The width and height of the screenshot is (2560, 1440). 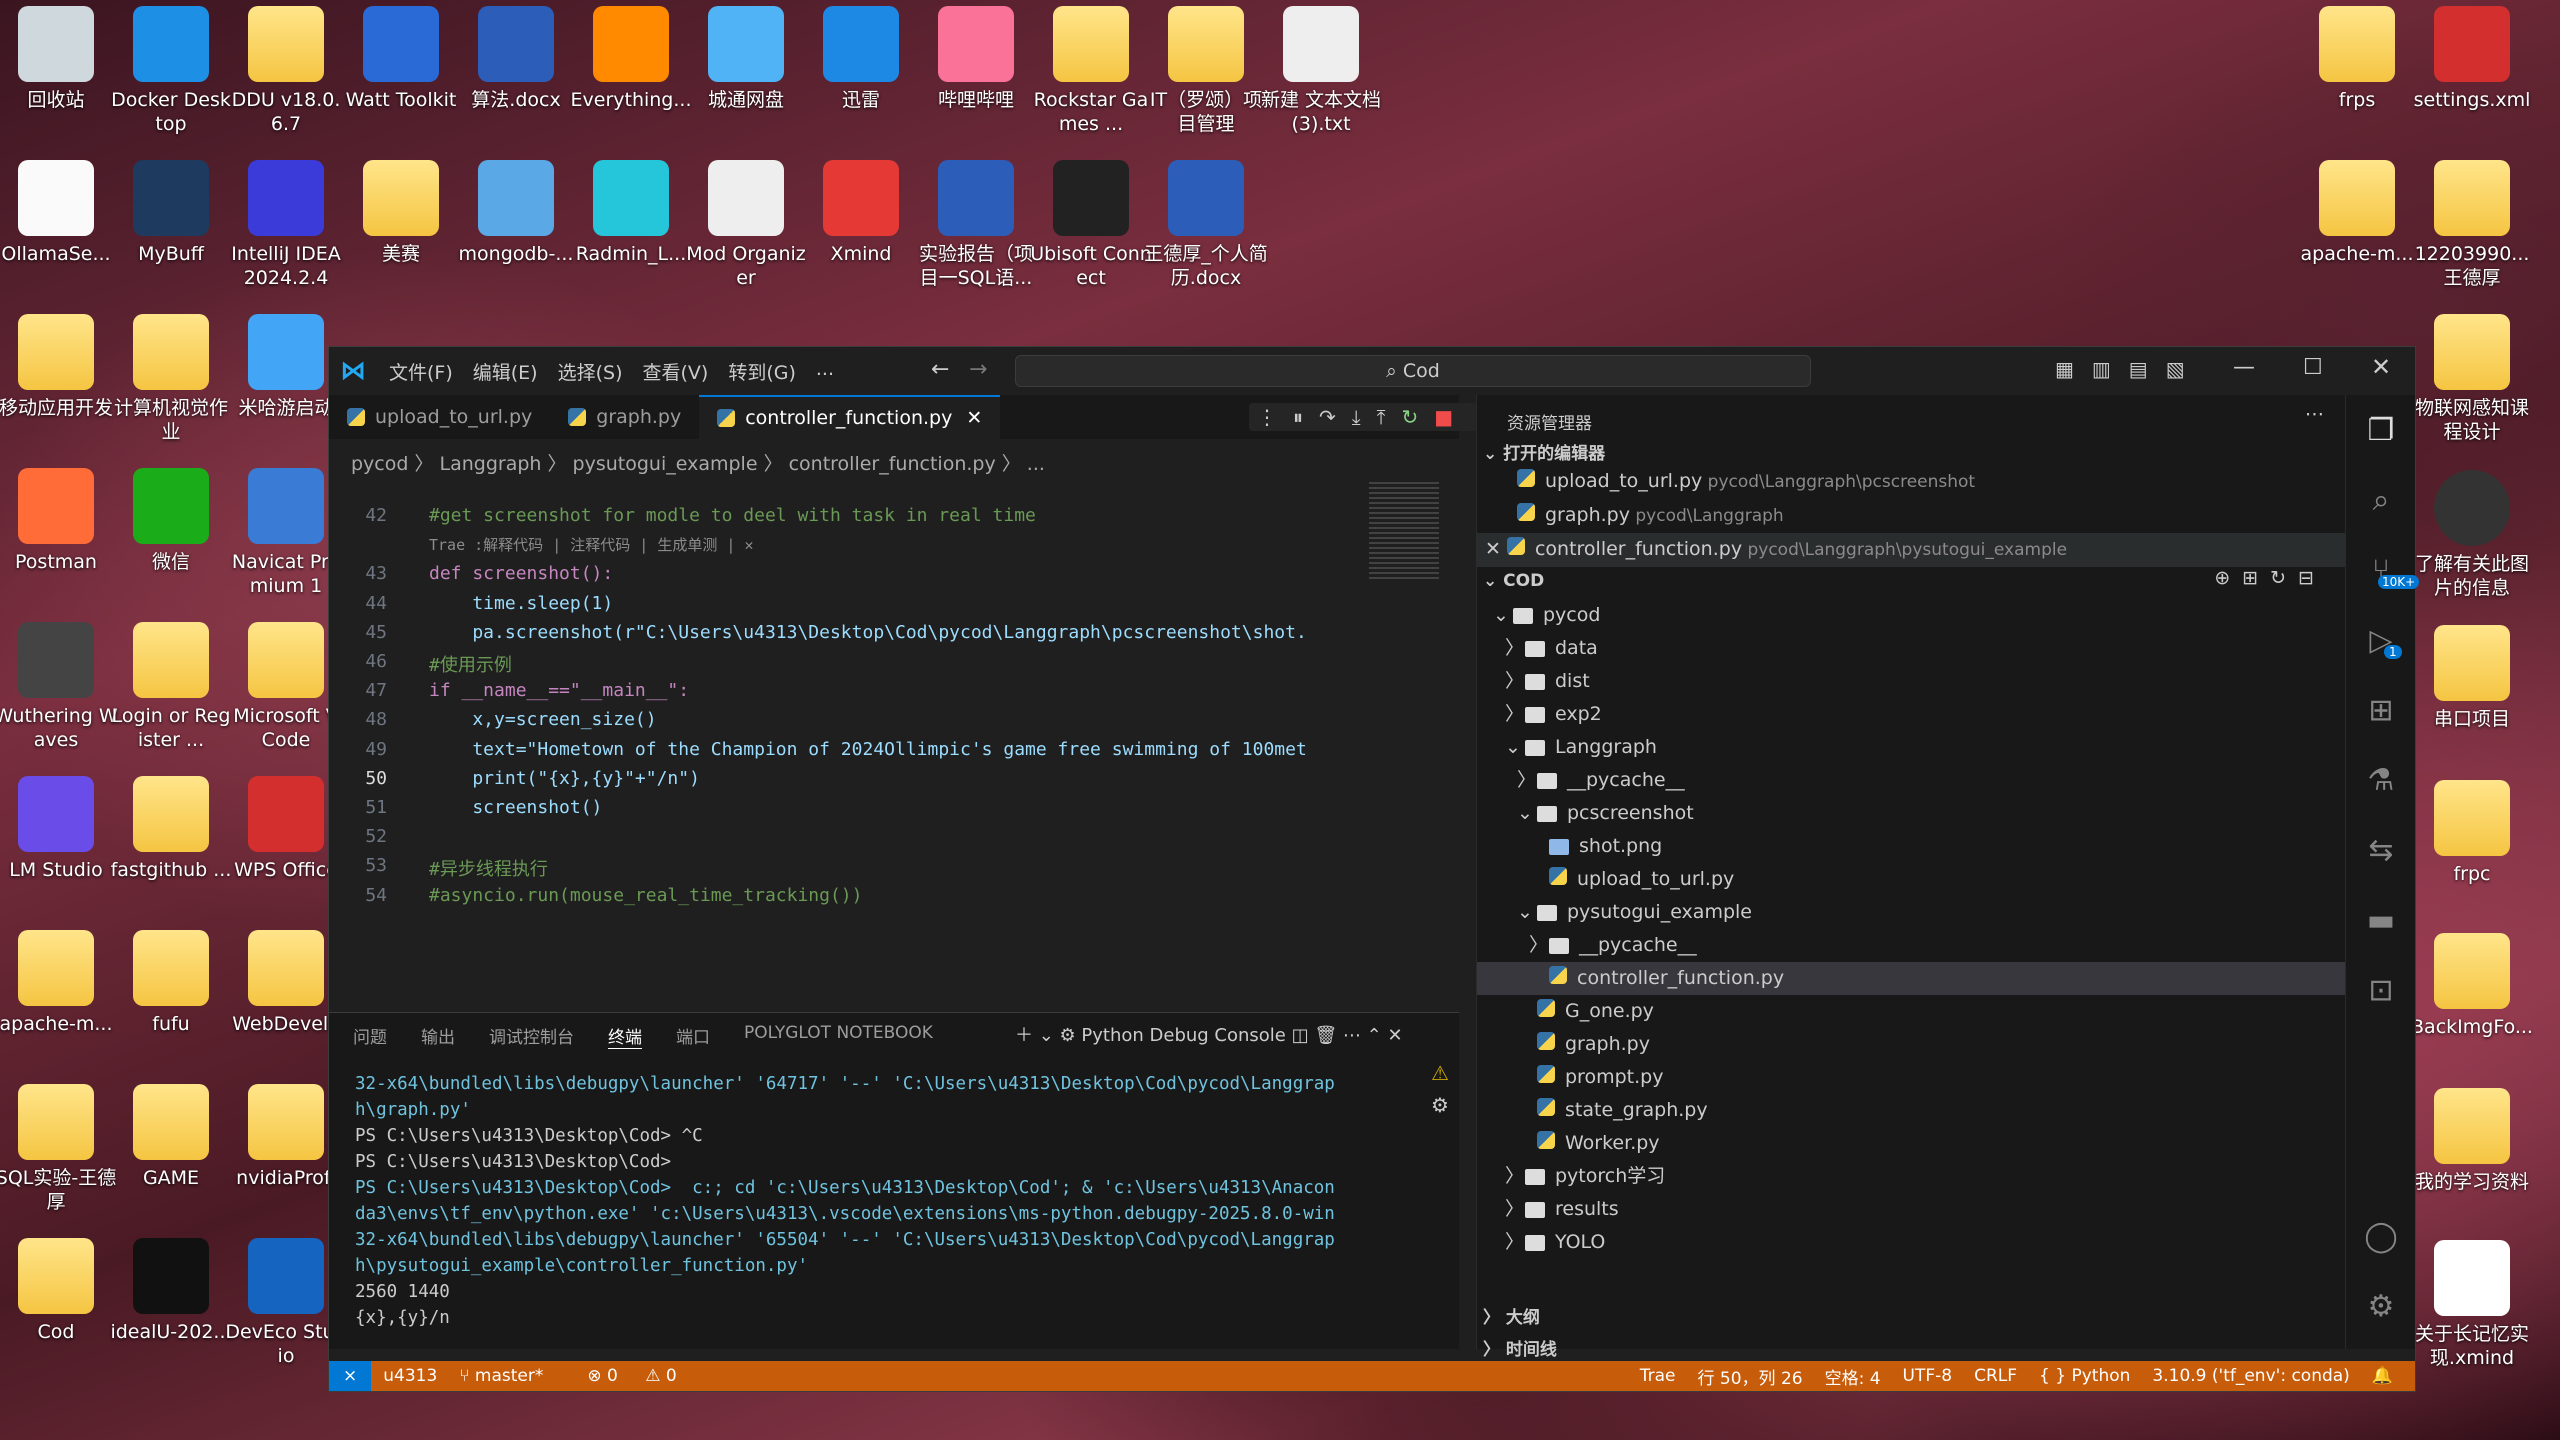 I want to click on menu-item: 查看(V), so click(x=676, y=371).